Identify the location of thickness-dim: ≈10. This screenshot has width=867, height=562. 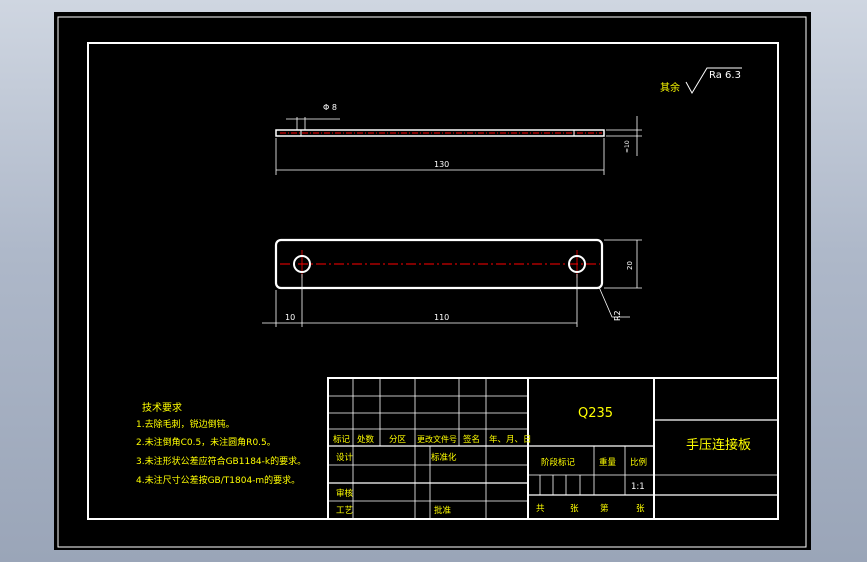
(627, 146).